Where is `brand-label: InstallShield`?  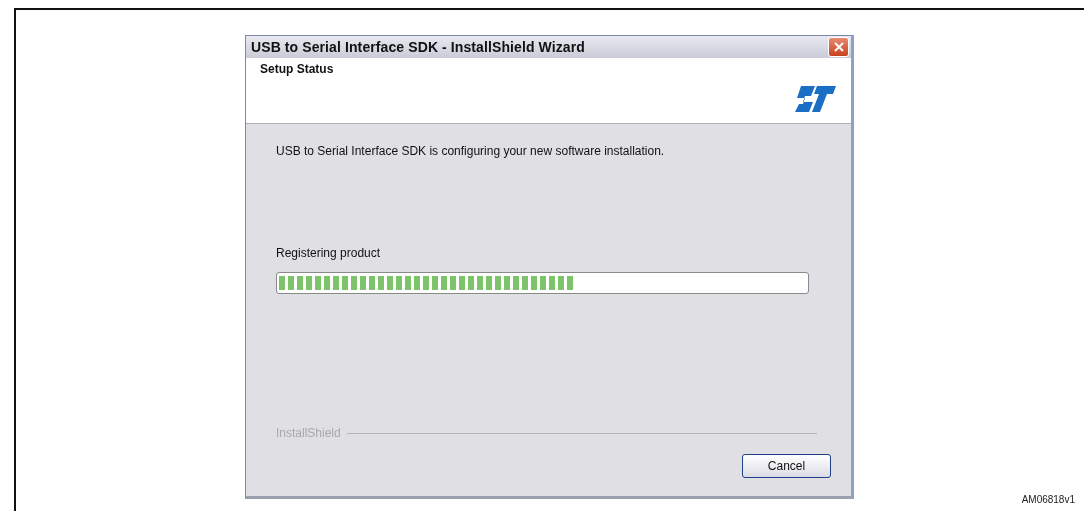
brand-label: InstallShield is located at coordinates (308, 433).